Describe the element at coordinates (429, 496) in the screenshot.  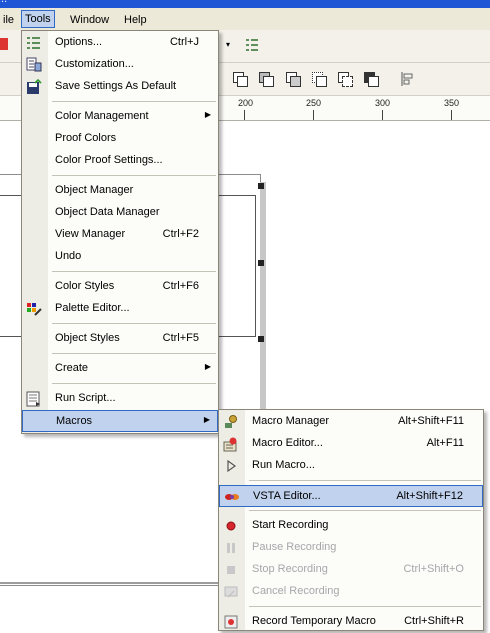
I see `menu-item-shortcut: Alt+Shift+F12` at that location.